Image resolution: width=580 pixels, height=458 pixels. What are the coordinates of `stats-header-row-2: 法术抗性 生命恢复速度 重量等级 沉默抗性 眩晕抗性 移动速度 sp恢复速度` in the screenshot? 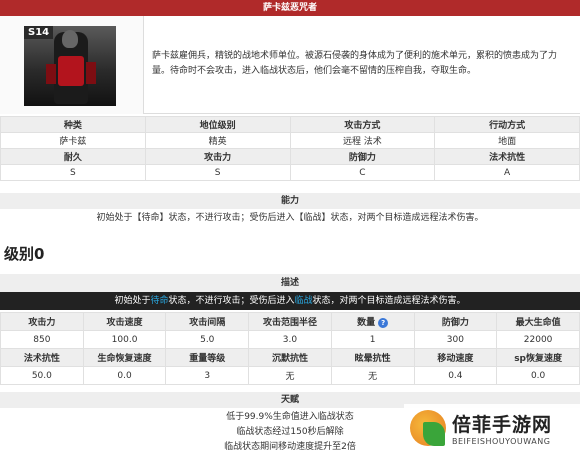 It's located at (290, 357).